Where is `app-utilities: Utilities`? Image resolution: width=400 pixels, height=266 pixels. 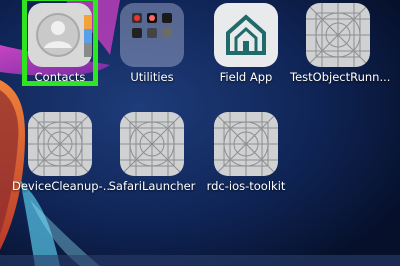
app-utilities: Utilities is located at coordinates (152, 43).